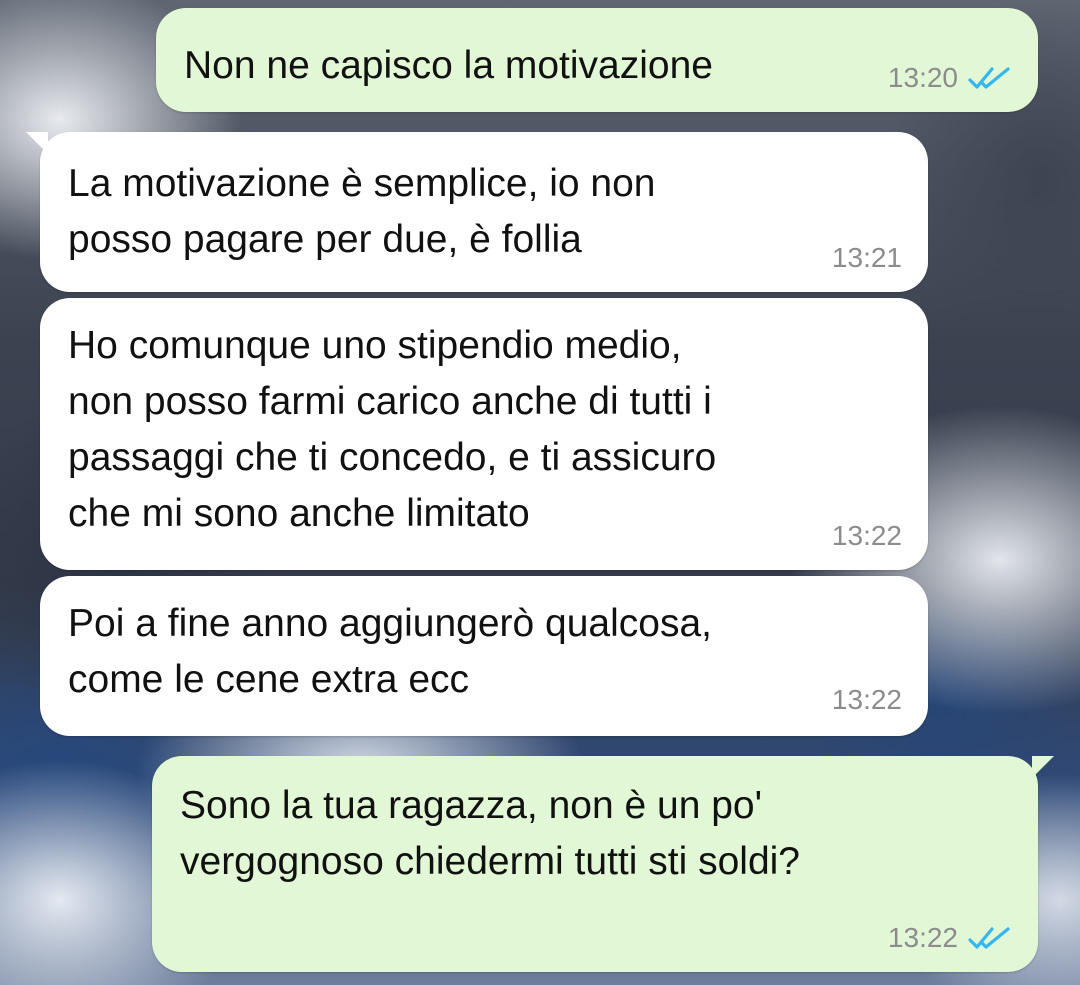 The image size is (1080, 985). Describe the element at coordinates (866, 257) in the screenshot. I see `message-time: 13:21` at that location.